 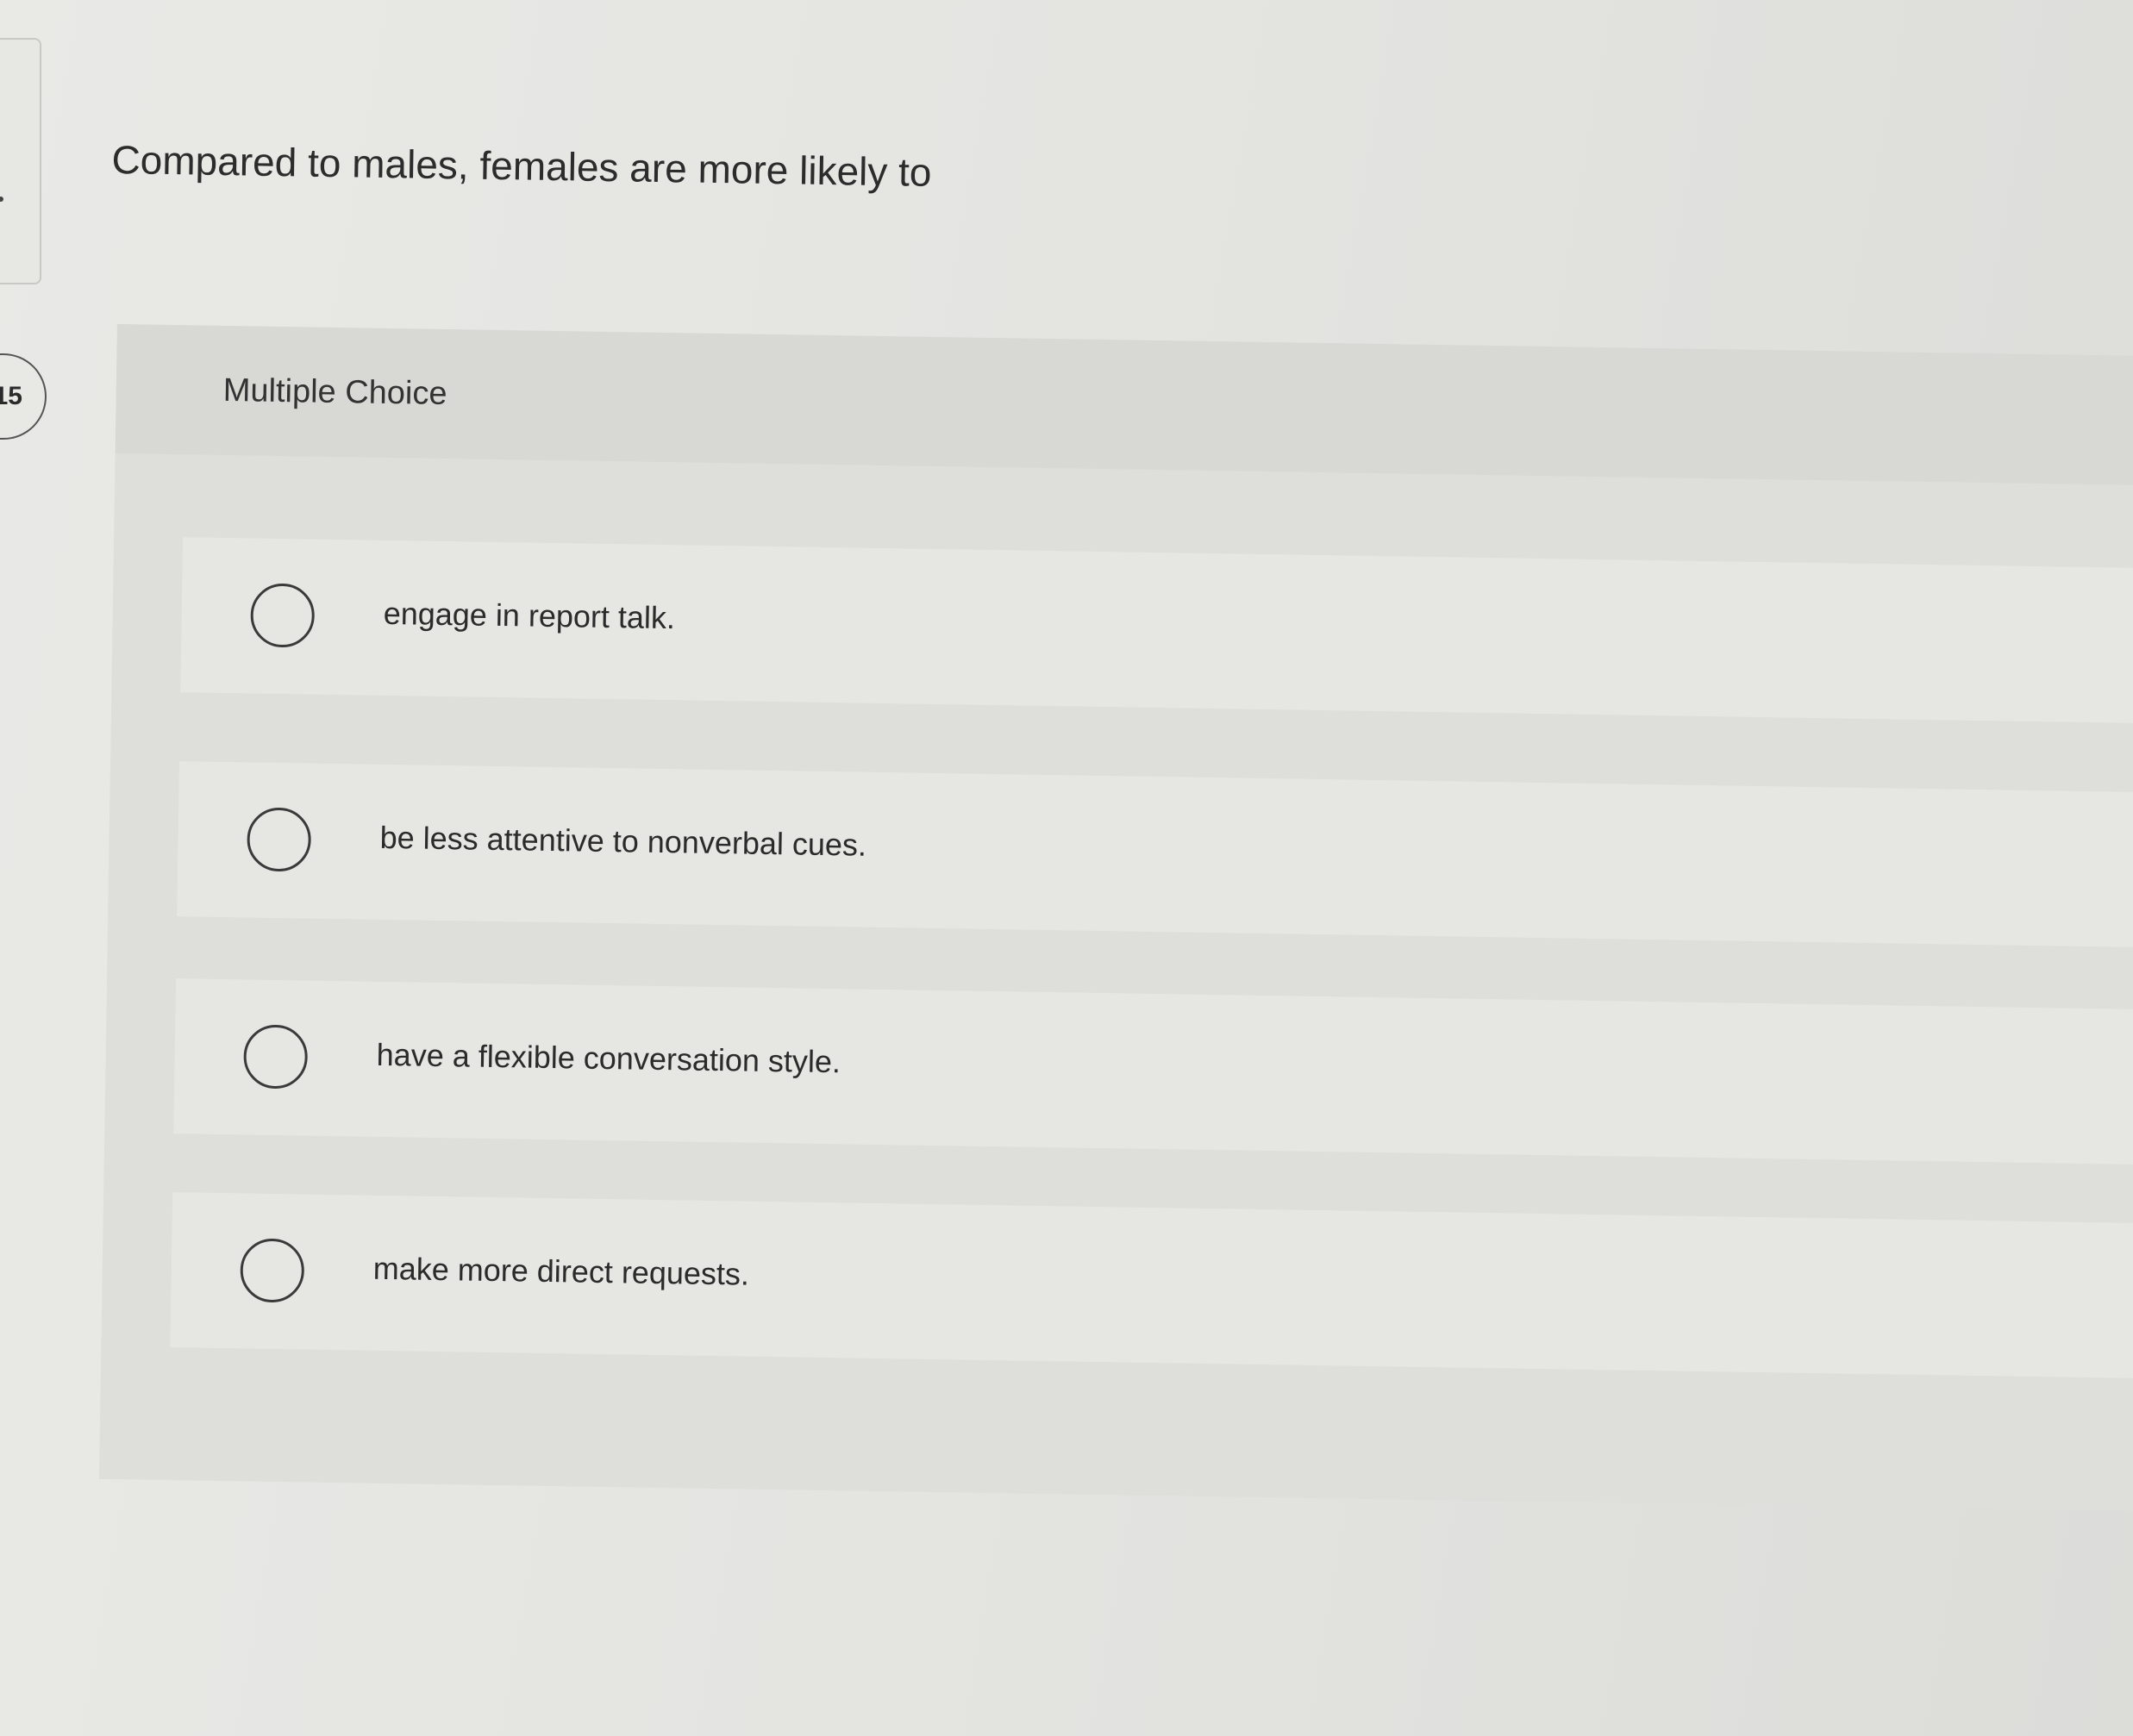 I want to click on answer-option-label: have a flexible conversation style., so click(x=608, y=1058).